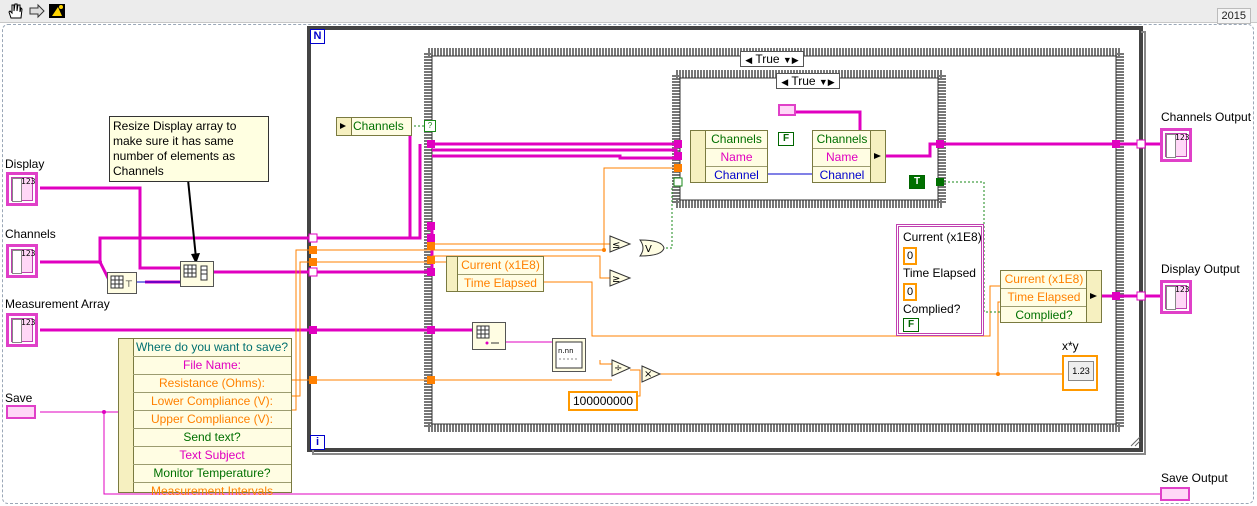 This screenshot has height=506, width=1257. Describe the element at coordinates (500, 265) in the screenshot. I see `current-row: Current (x1E8)` at that location.